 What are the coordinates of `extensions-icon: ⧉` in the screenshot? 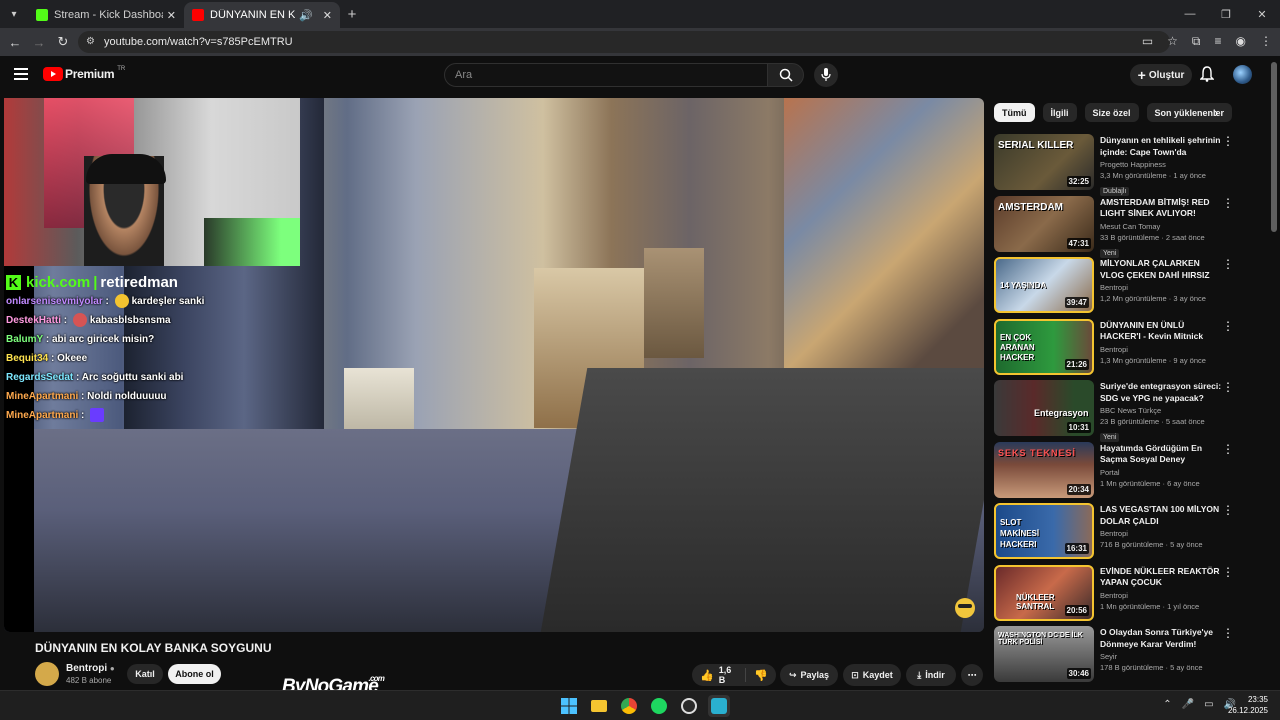 It's located at (1196, 41).